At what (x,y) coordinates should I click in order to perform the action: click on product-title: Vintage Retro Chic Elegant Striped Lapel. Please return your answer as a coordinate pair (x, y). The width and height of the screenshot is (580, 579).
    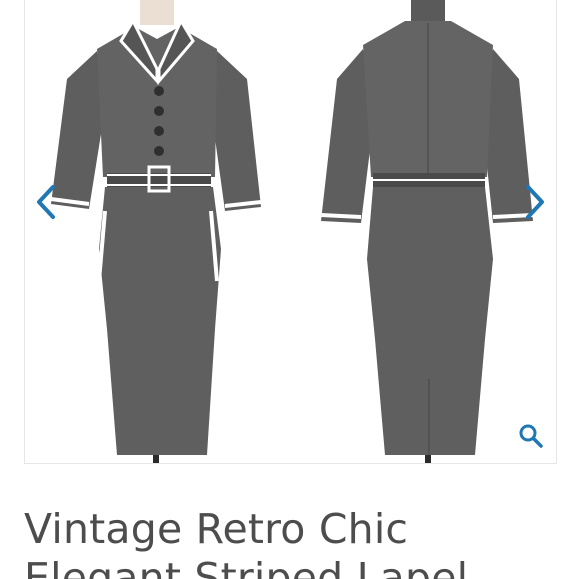
    Looking at the image, I should click on (246, 542).